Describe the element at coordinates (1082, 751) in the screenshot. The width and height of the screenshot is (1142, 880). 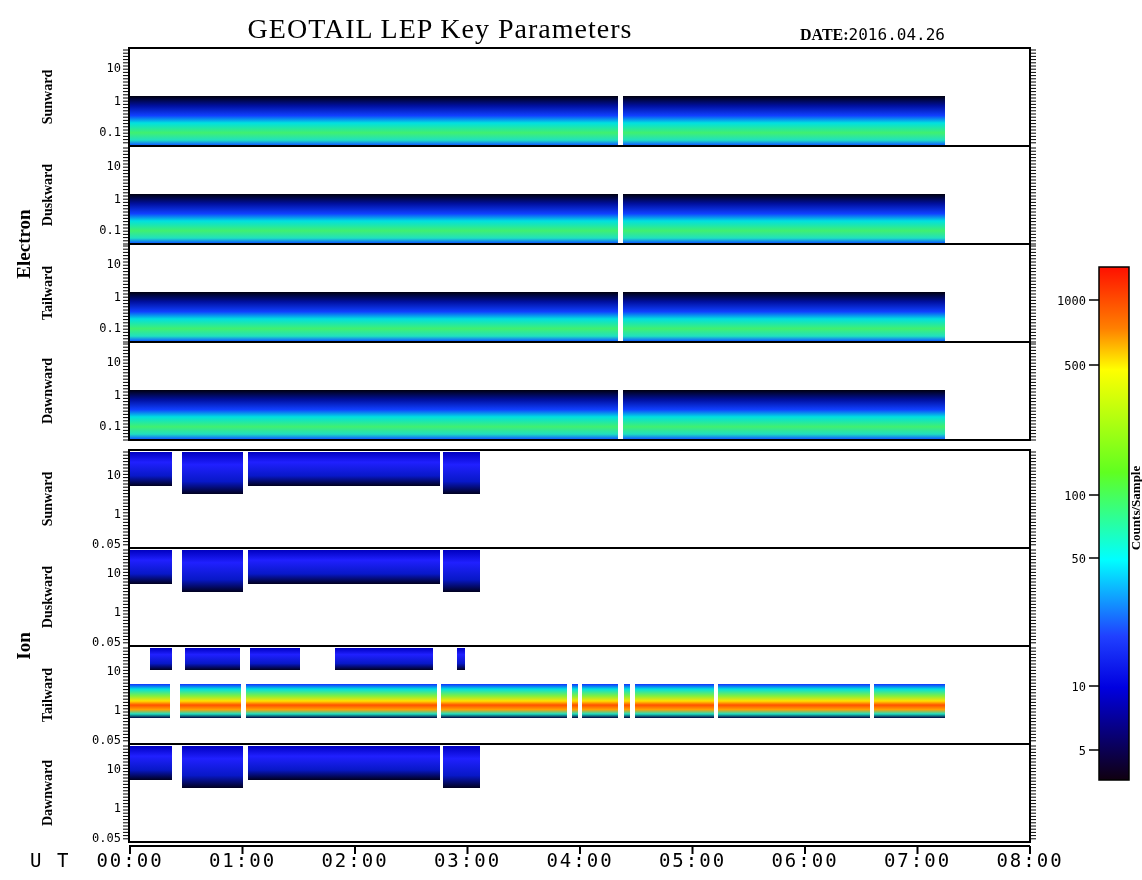
I see `color-scale-tick-label: 5` at that location.